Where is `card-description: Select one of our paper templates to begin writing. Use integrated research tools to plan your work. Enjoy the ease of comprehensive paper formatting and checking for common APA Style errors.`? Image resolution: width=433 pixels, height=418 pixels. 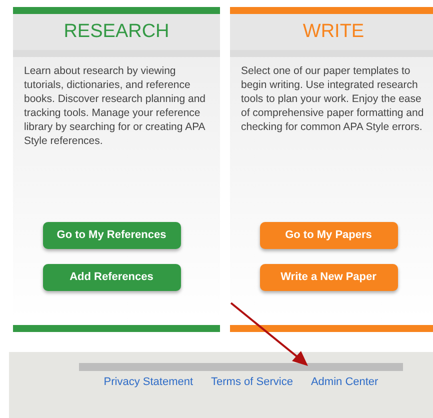 card-description: Select one of our paper templates to begin writing. Use integrated research tools to plan your work. Enjoy the ease of comprehensive paper formatting and checking for common APA Style errors. is located at coordinates (332, 99).